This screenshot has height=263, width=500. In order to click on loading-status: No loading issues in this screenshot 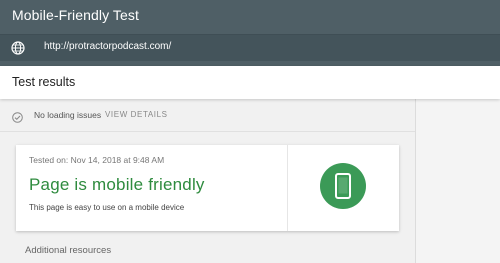, I will do `click(68, 115)`.